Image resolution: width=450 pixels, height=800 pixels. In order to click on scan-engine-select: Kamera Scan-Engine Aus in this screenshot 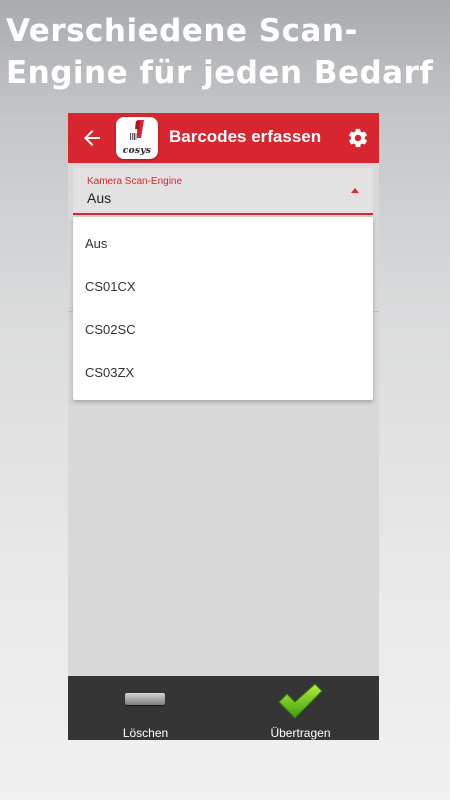, I will do `click(223, 191)`.